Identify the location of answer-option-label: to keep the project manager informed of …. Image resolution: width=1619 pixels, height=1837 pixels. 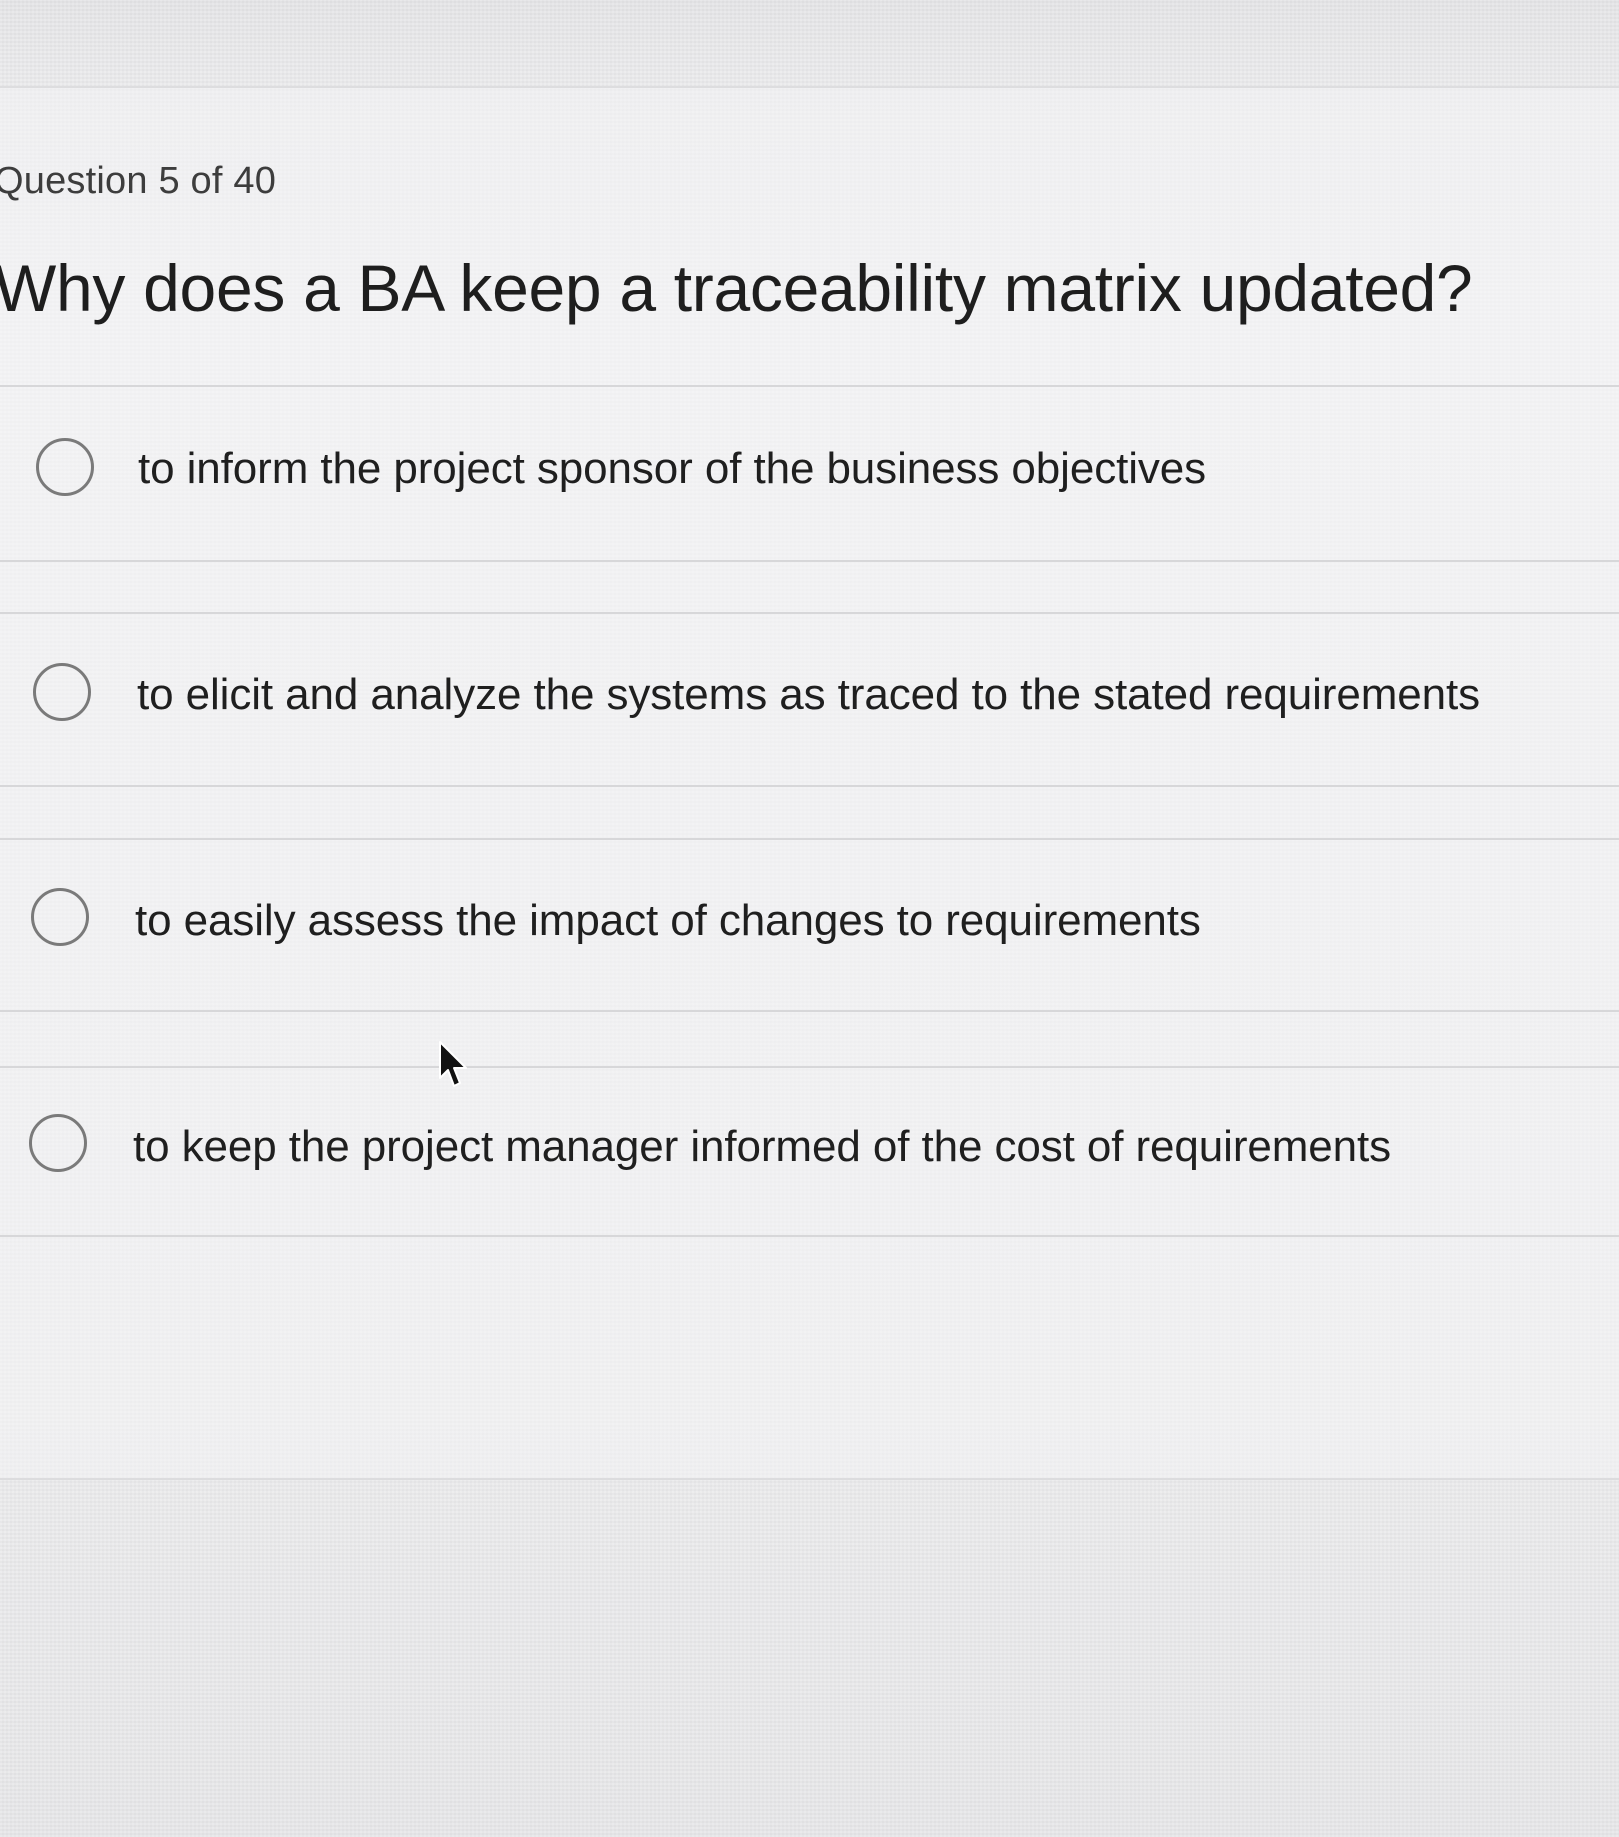
(762, 1146).